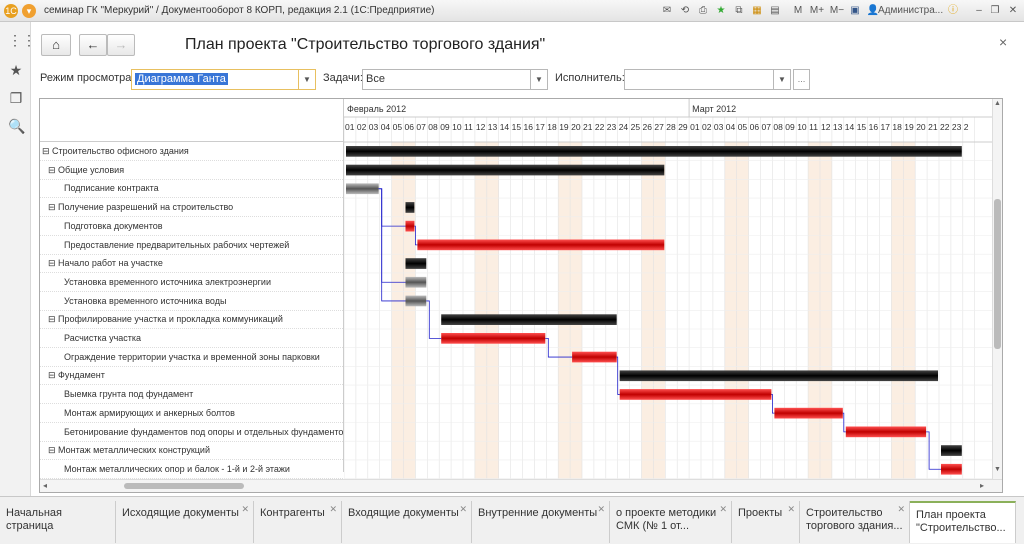 The height and width of the screenshot is (544, 1024). Describe the element at coordinates (979, 11) in the screenshot. I see `minimize-icon: –` at that location.